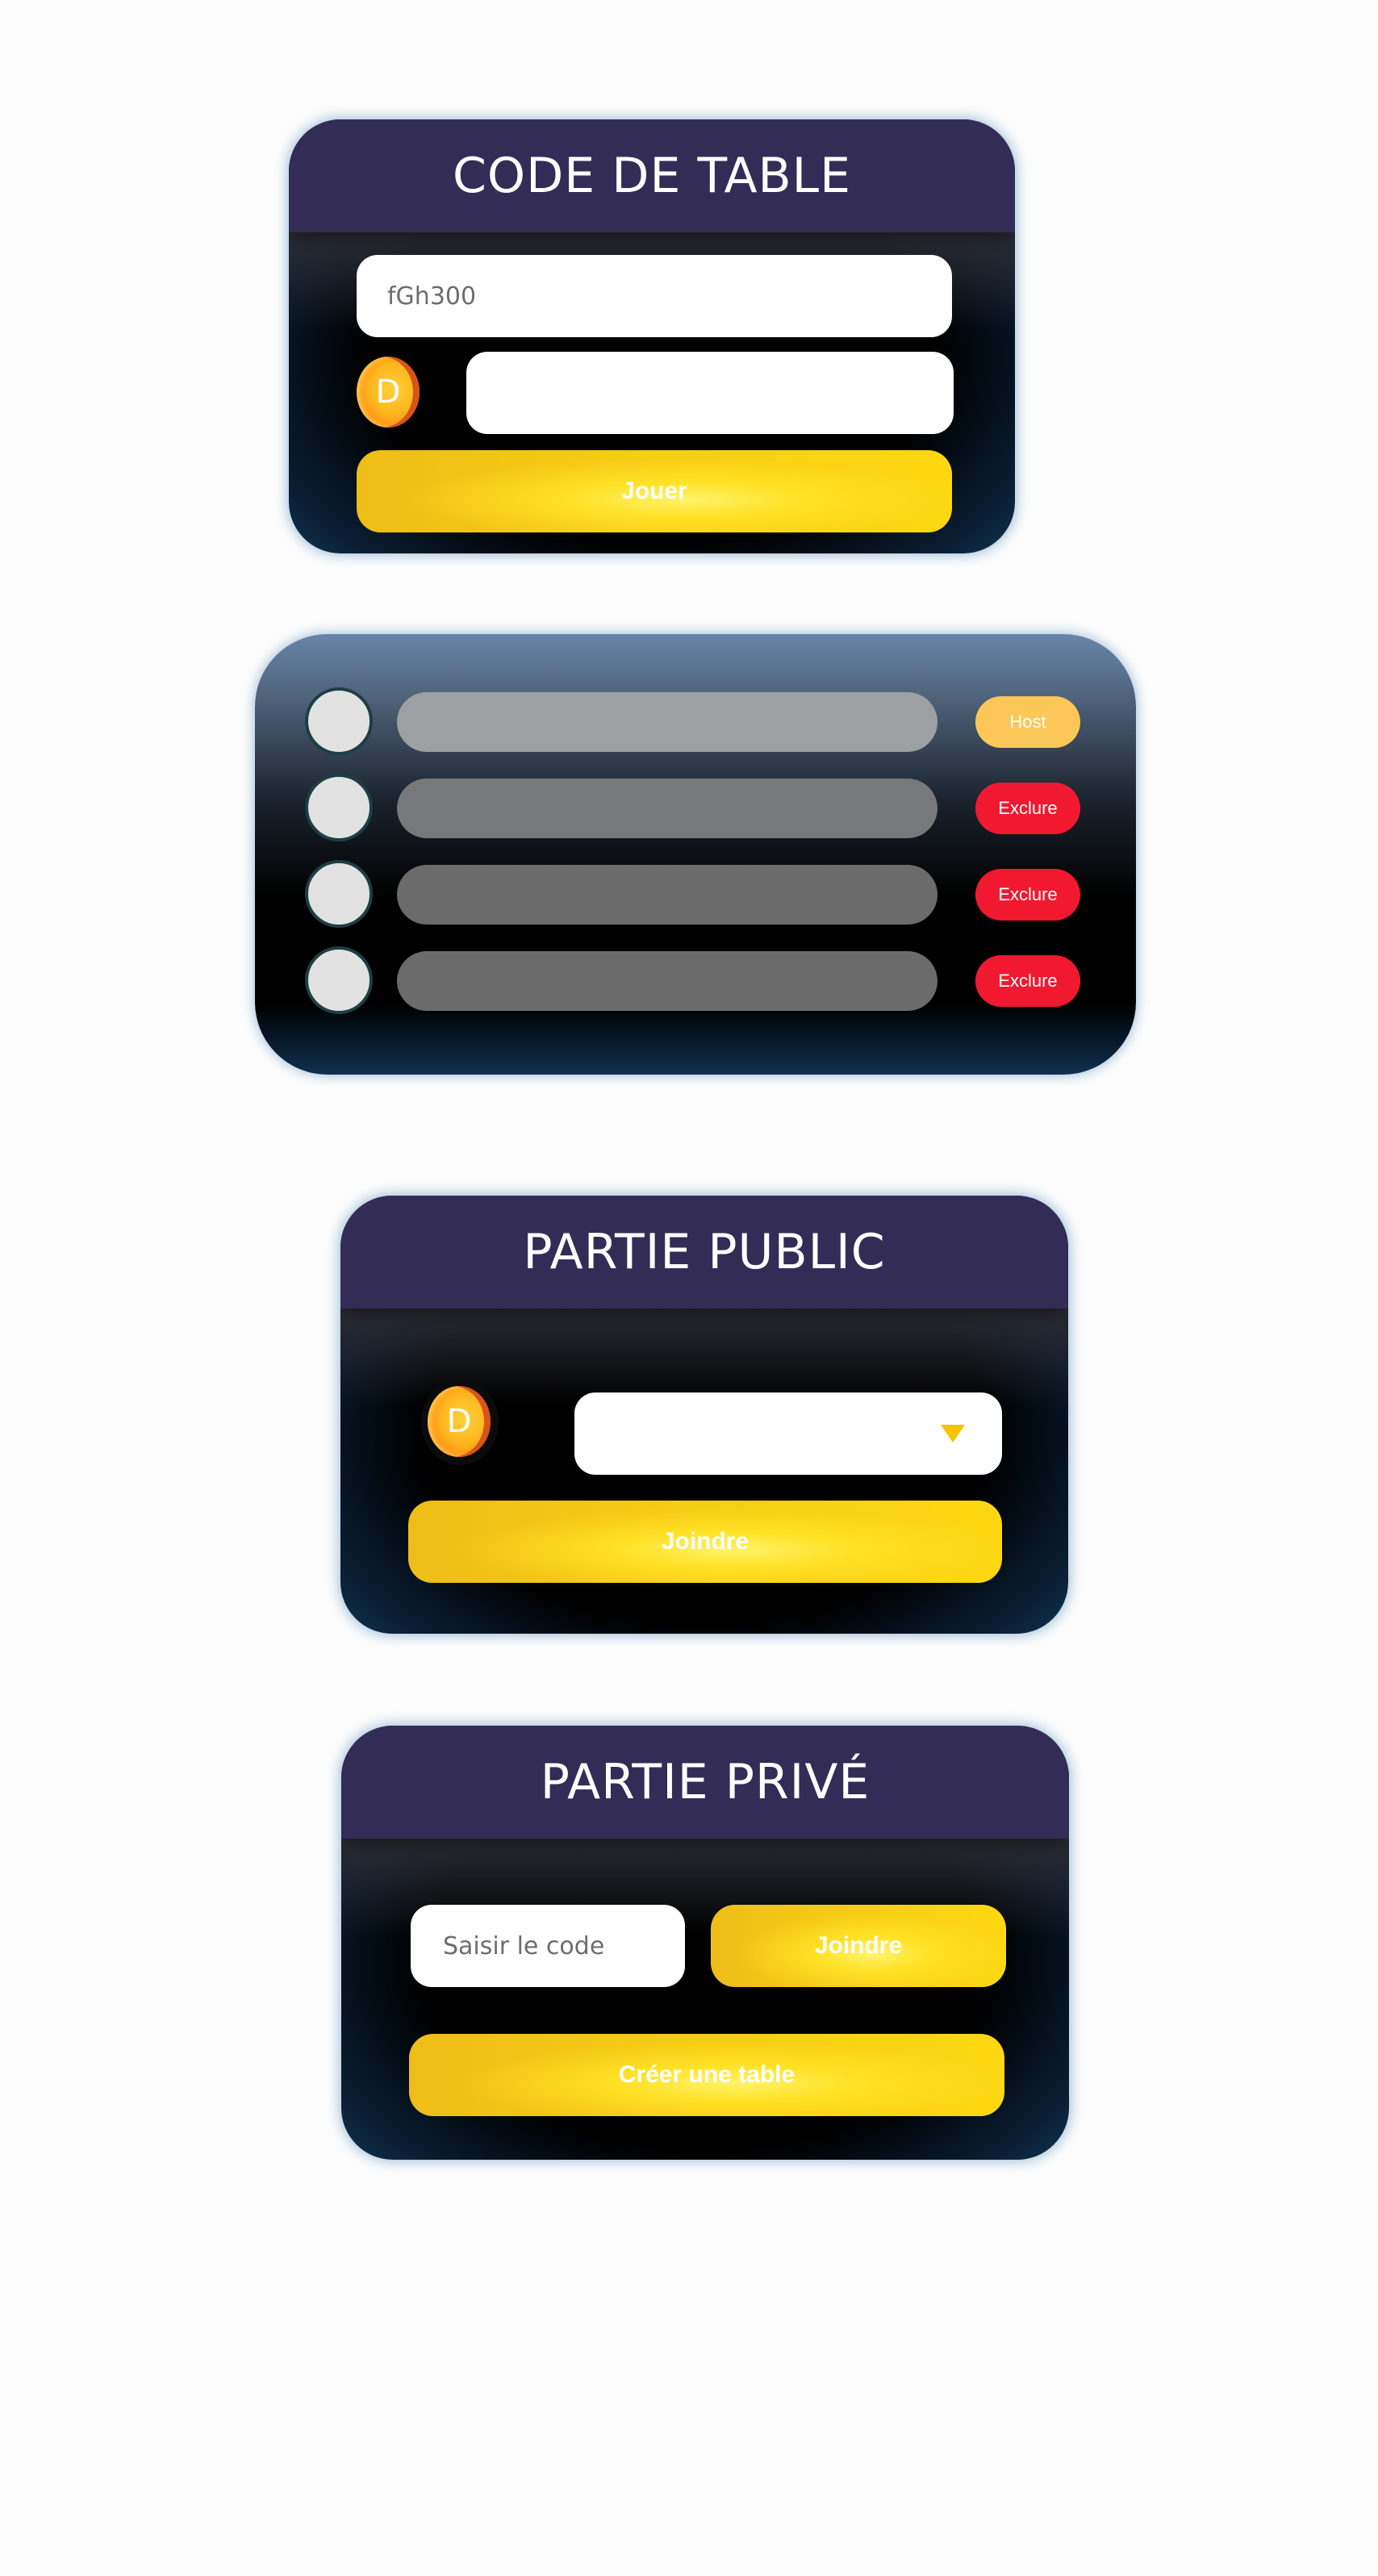 The image size is (1378, 2576). Describe the element at coordinates (704, 1252) in the screenshot. I see `public-game-title: PARTIE PUBLIC` at that location.